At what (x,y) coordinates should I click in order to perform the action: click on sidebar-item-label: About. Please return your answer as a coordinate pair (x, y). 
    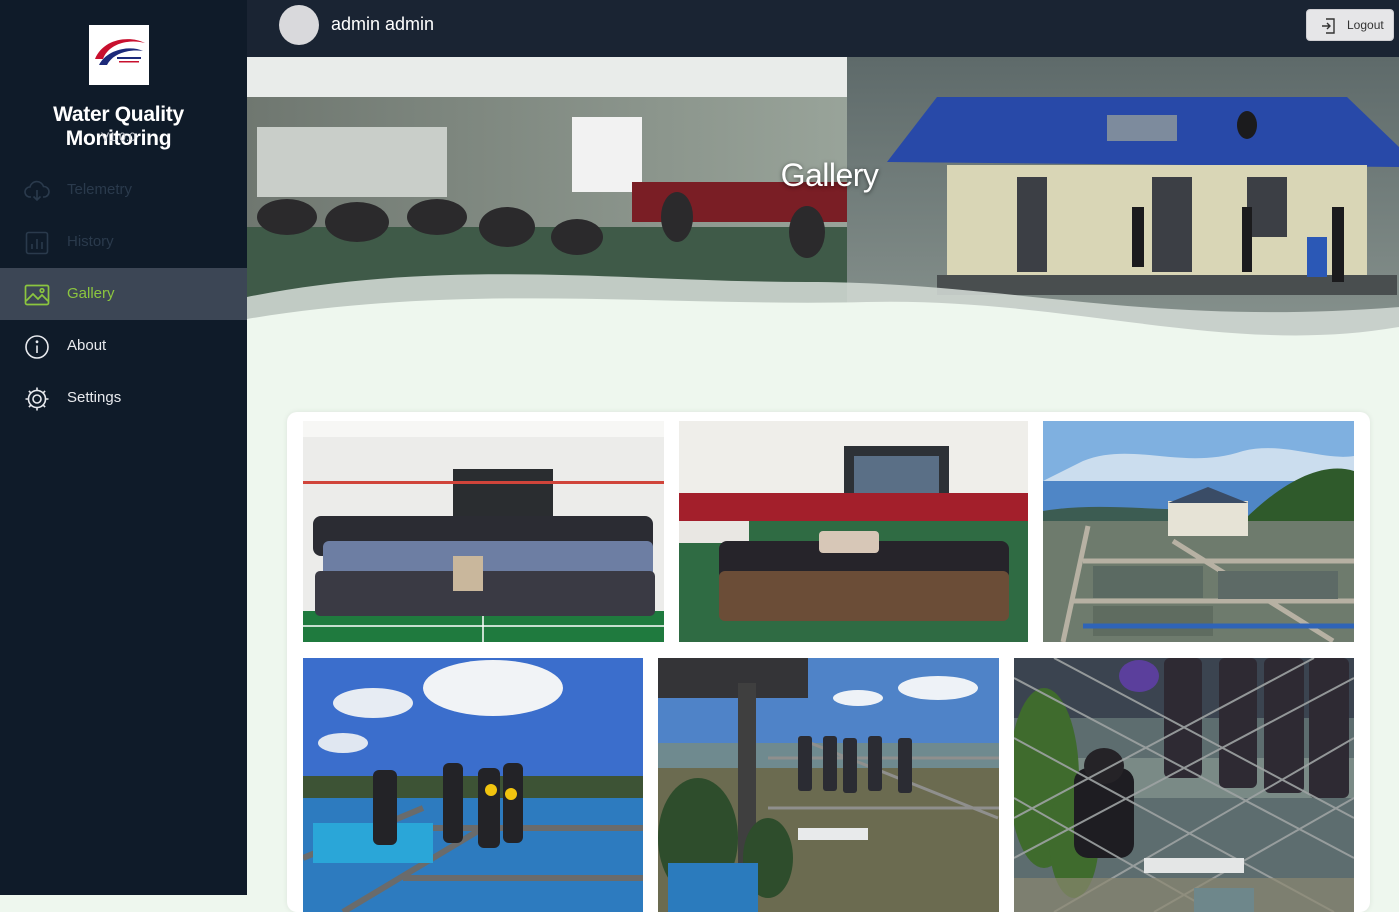
    Looking at the image, I should click on (87, 345).